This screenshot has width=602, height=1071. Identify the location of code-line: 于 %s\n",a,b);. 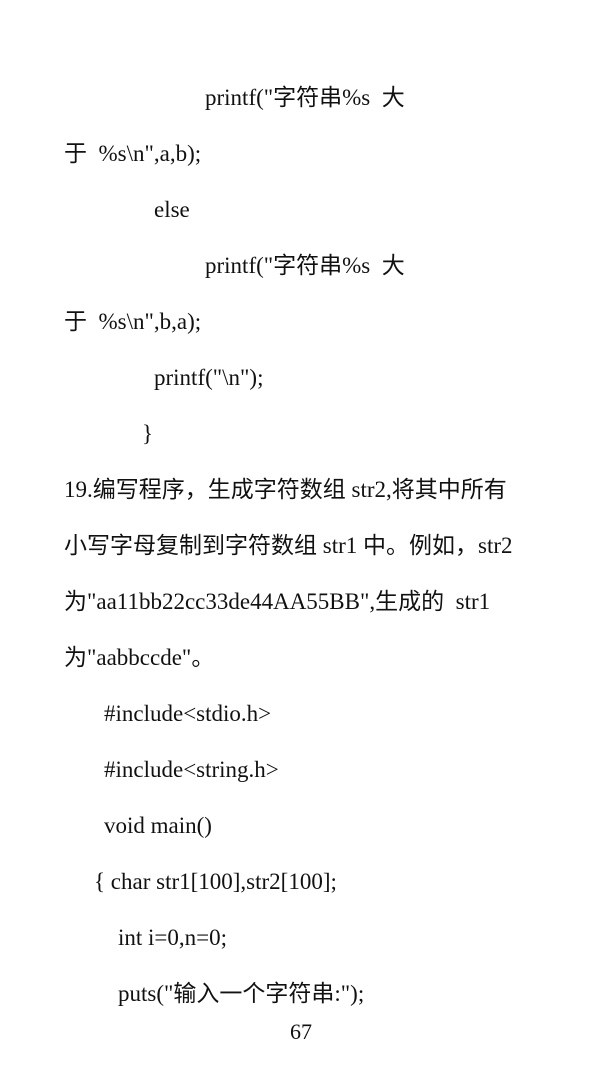
(133, 153).